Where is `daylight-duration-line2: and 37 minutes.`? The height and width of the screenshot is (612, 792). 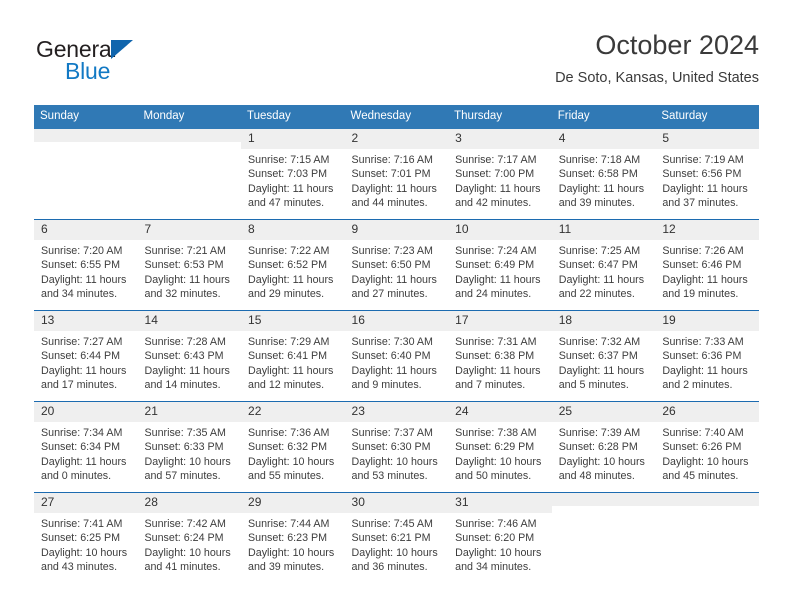 daylight-duration-line2: and 37 minutes. is located at coordinates (700, 203).